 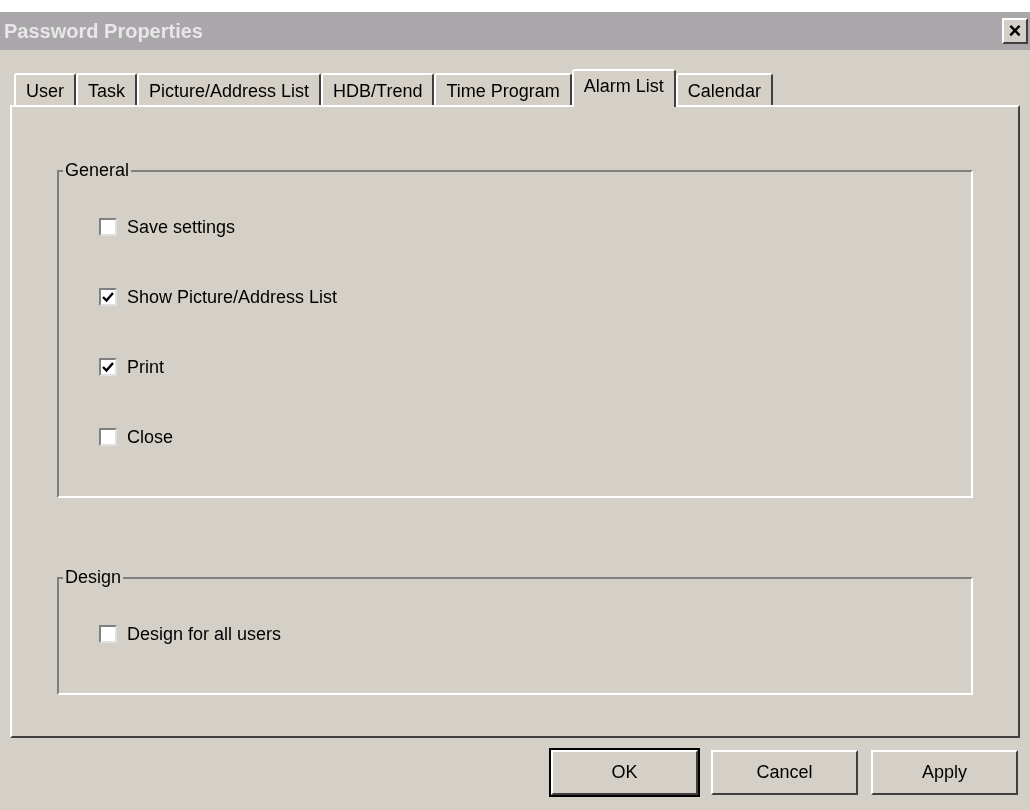 What do you see at coordinates (97, 170) in the screenshot?
I see `group-title: General` at bounding box center [97, 170].